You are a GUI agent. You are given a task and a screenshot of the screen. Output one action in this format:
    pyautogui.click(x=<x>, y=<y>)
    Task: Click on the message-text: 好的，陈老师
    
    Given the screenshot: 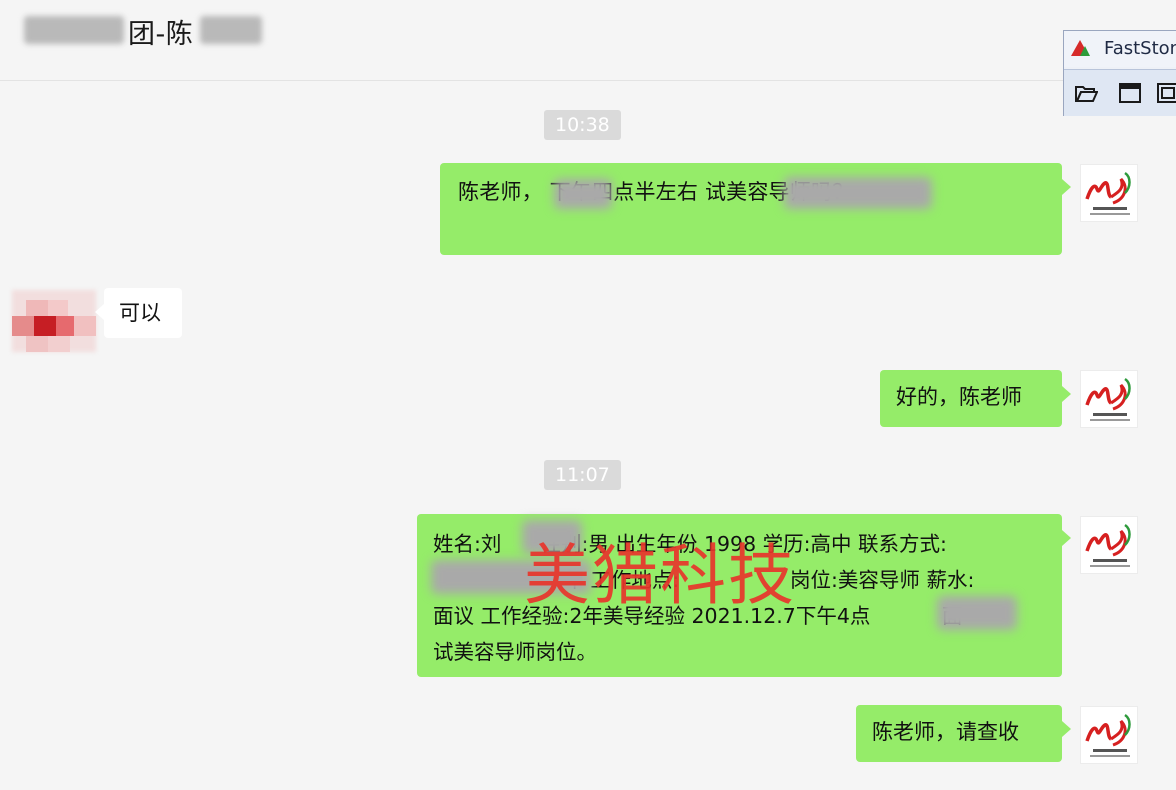 What is the action you would take?
    pyautogui.click(x=959, y=397)
    